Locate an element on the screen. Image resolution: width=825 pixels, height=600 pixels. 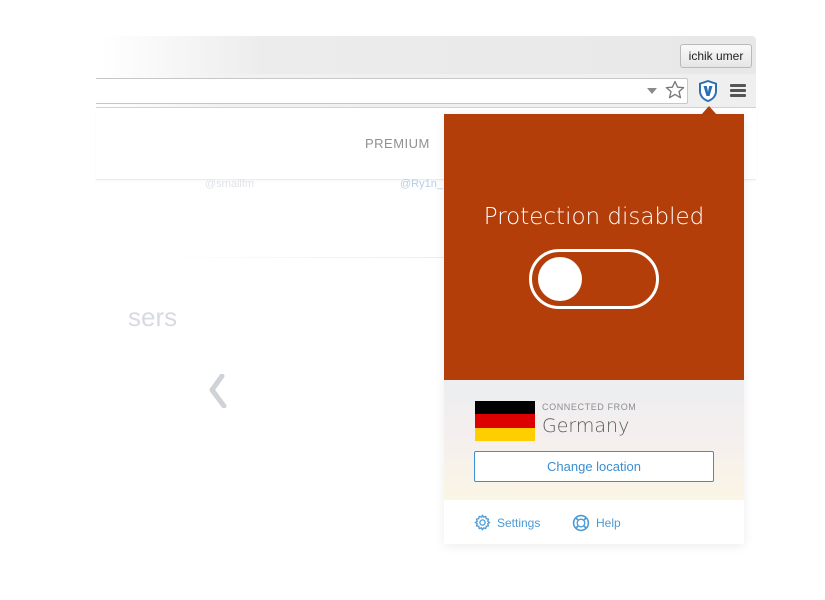
section-heading: sers is located at coordinates (153, 317).